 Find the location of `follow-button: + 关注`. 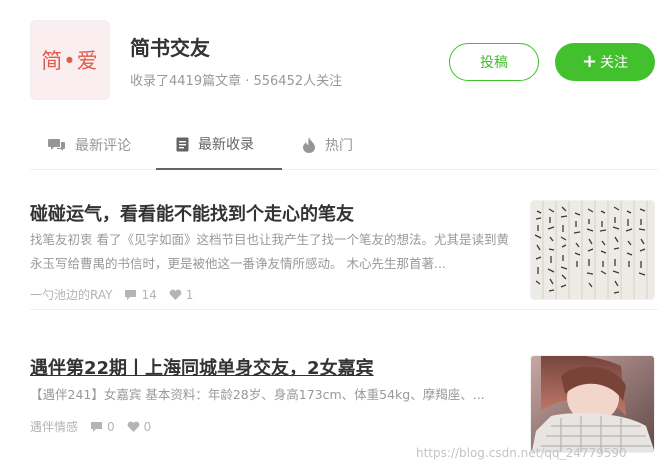

follow-button: + 关注 is located at coordinates (605, 62).